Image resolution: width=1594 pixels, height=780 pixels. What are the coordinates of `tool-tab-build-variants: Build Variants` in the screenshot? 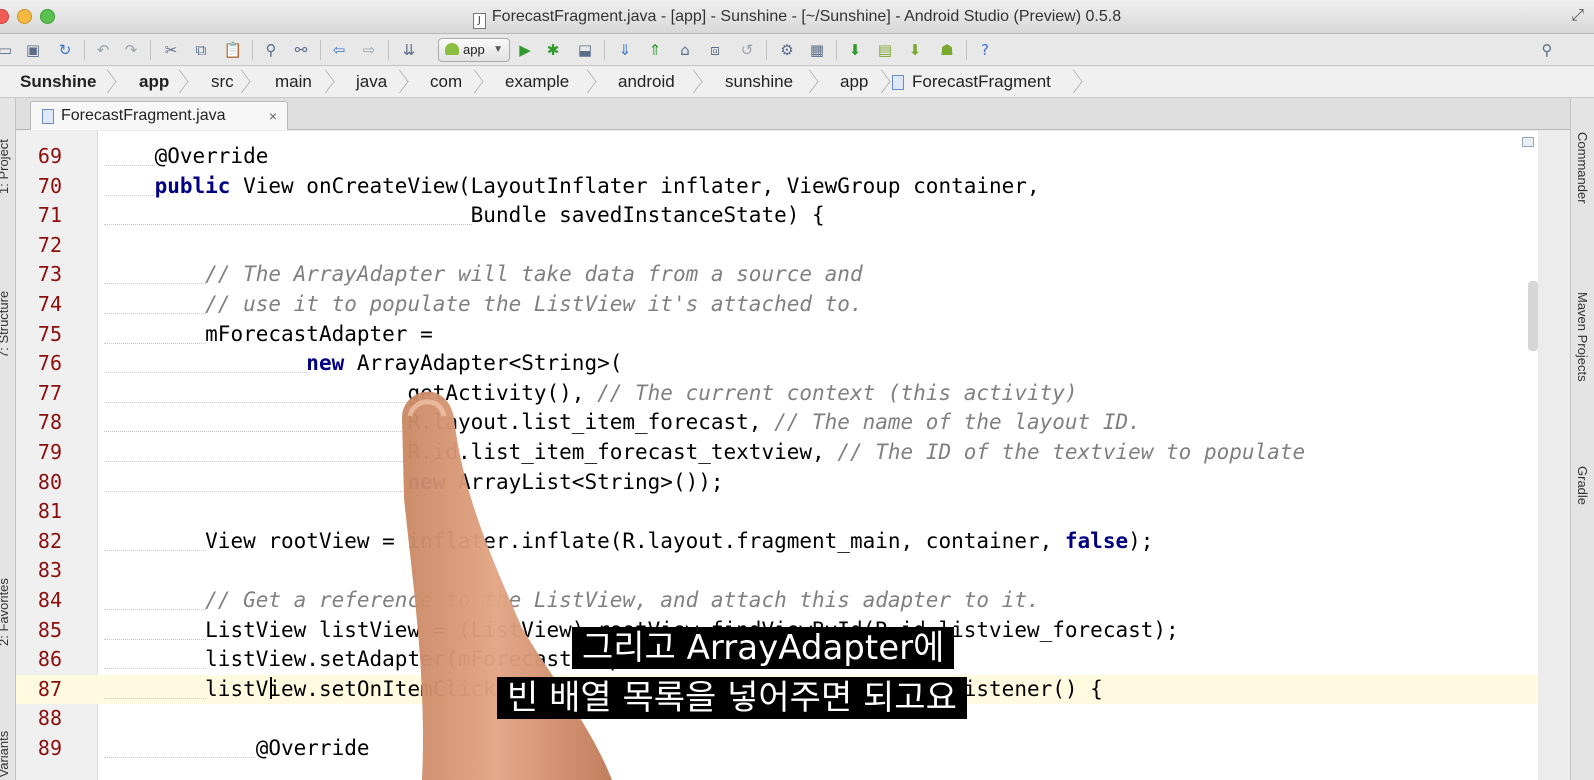 It's located at (5, 755).